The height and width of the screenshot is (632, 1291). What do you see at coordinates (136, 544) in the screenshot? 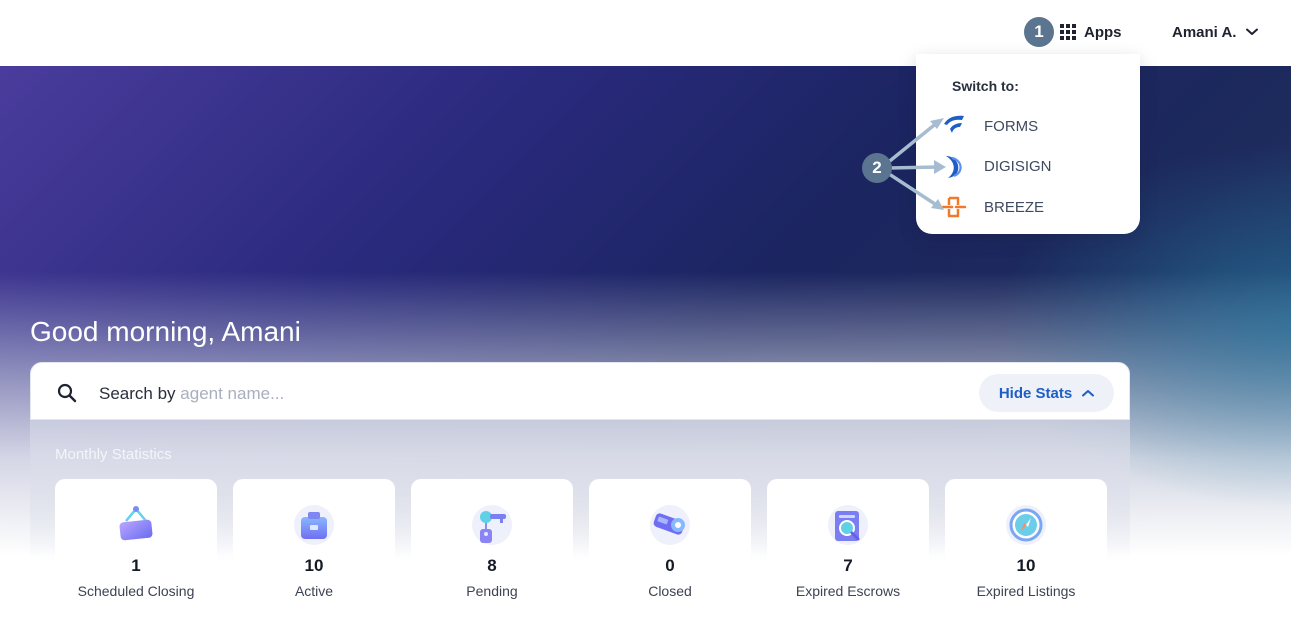
I see `stat-card-scheduled-closing: 1 Scheduled Closing` at bounding box center [136, 544].